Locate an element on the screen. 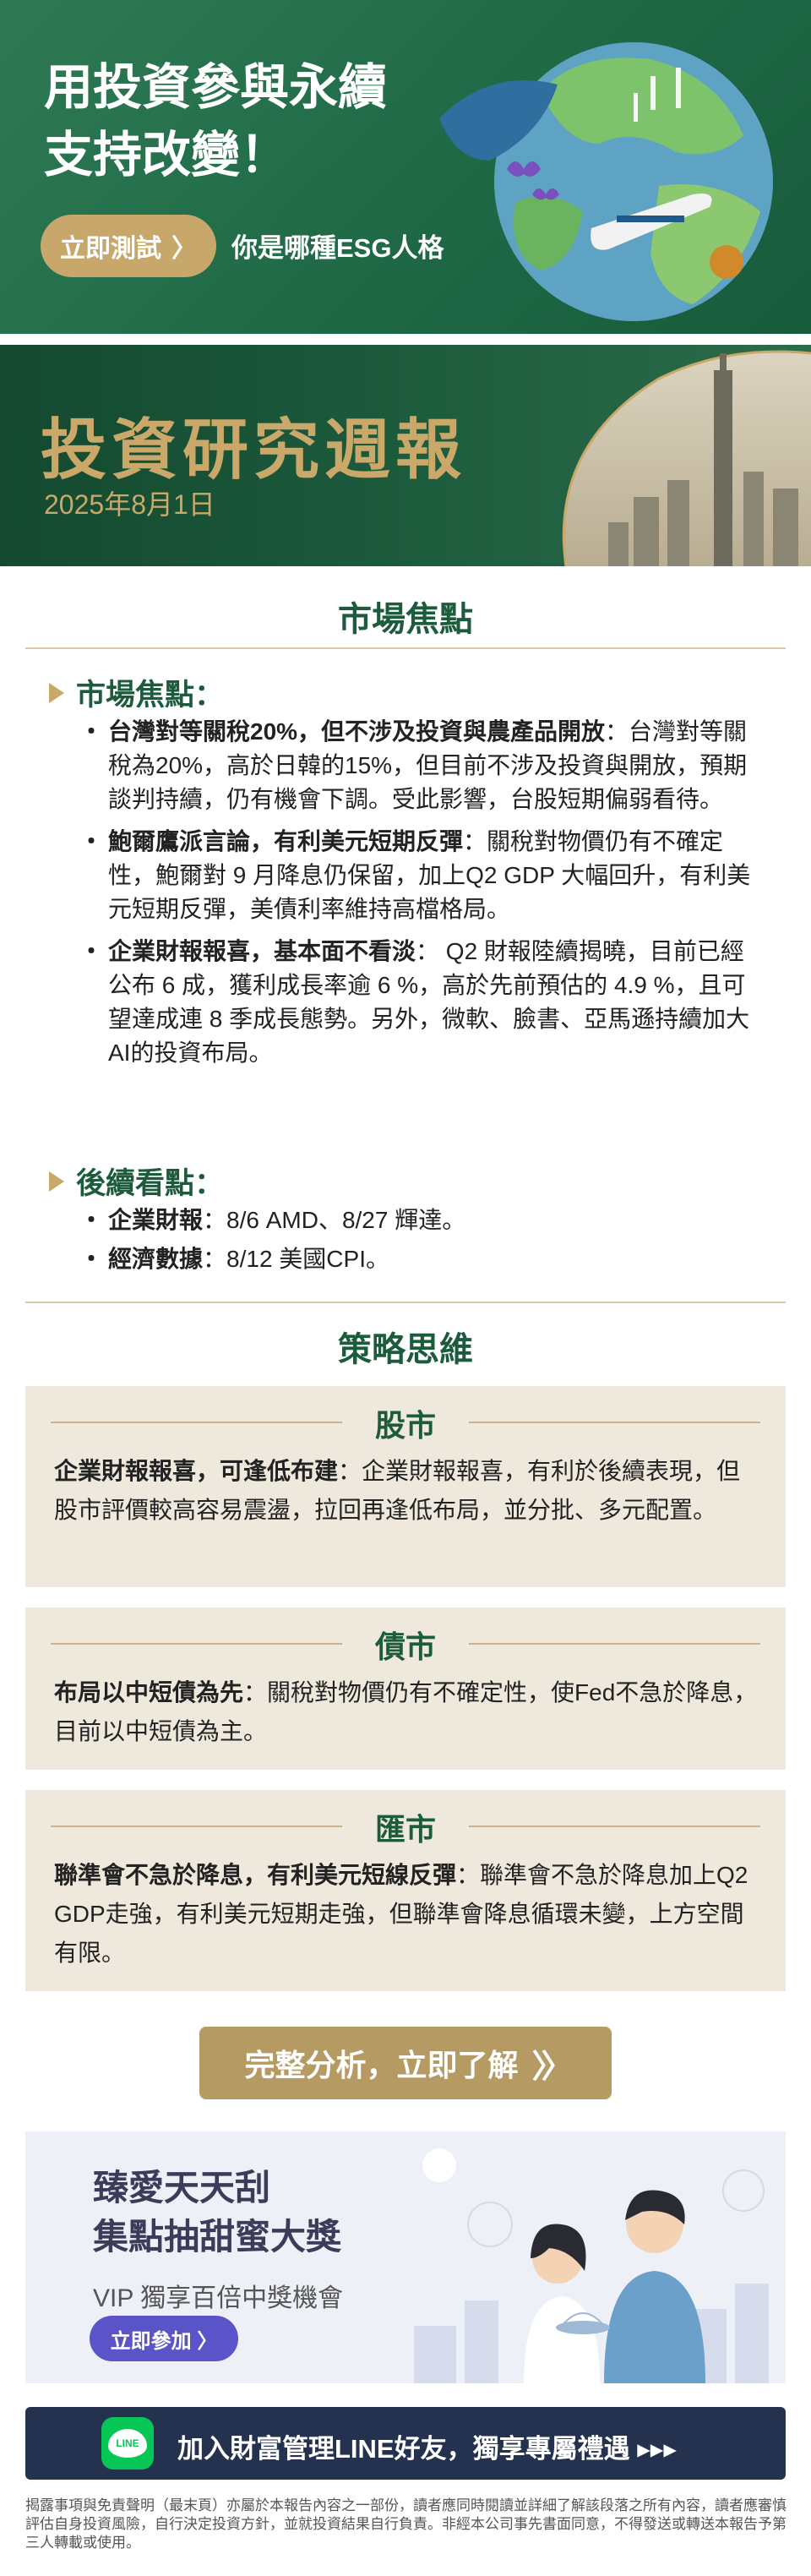  market-focus-heading: 市場焦點 is located at coordinates (406, 619).